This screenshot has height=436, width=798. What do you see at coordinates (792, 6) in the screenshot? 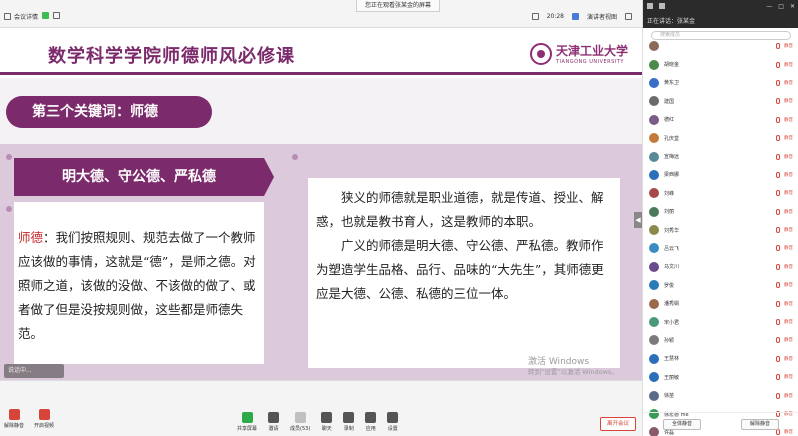
I see `close-icon: ✕` at bounding box center [792, 6].